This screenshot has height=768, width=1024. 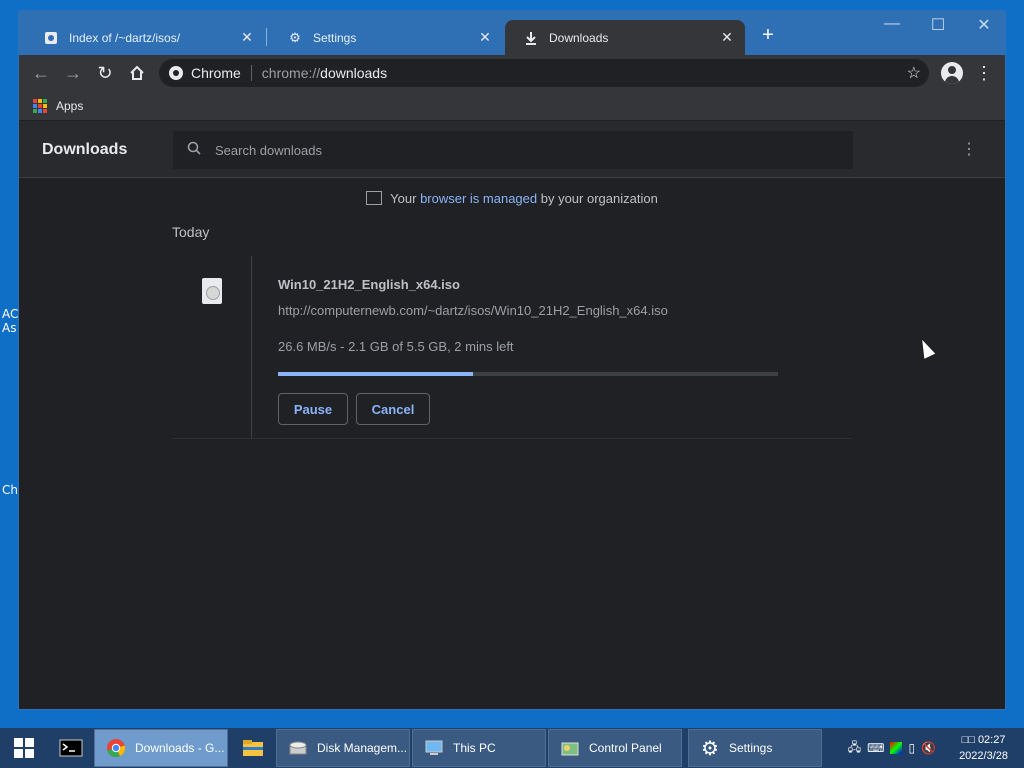 What do you see at coordinates (434, 748) in the screenshot?
I see `this-pc-icon` at bounding box center [434, 748].